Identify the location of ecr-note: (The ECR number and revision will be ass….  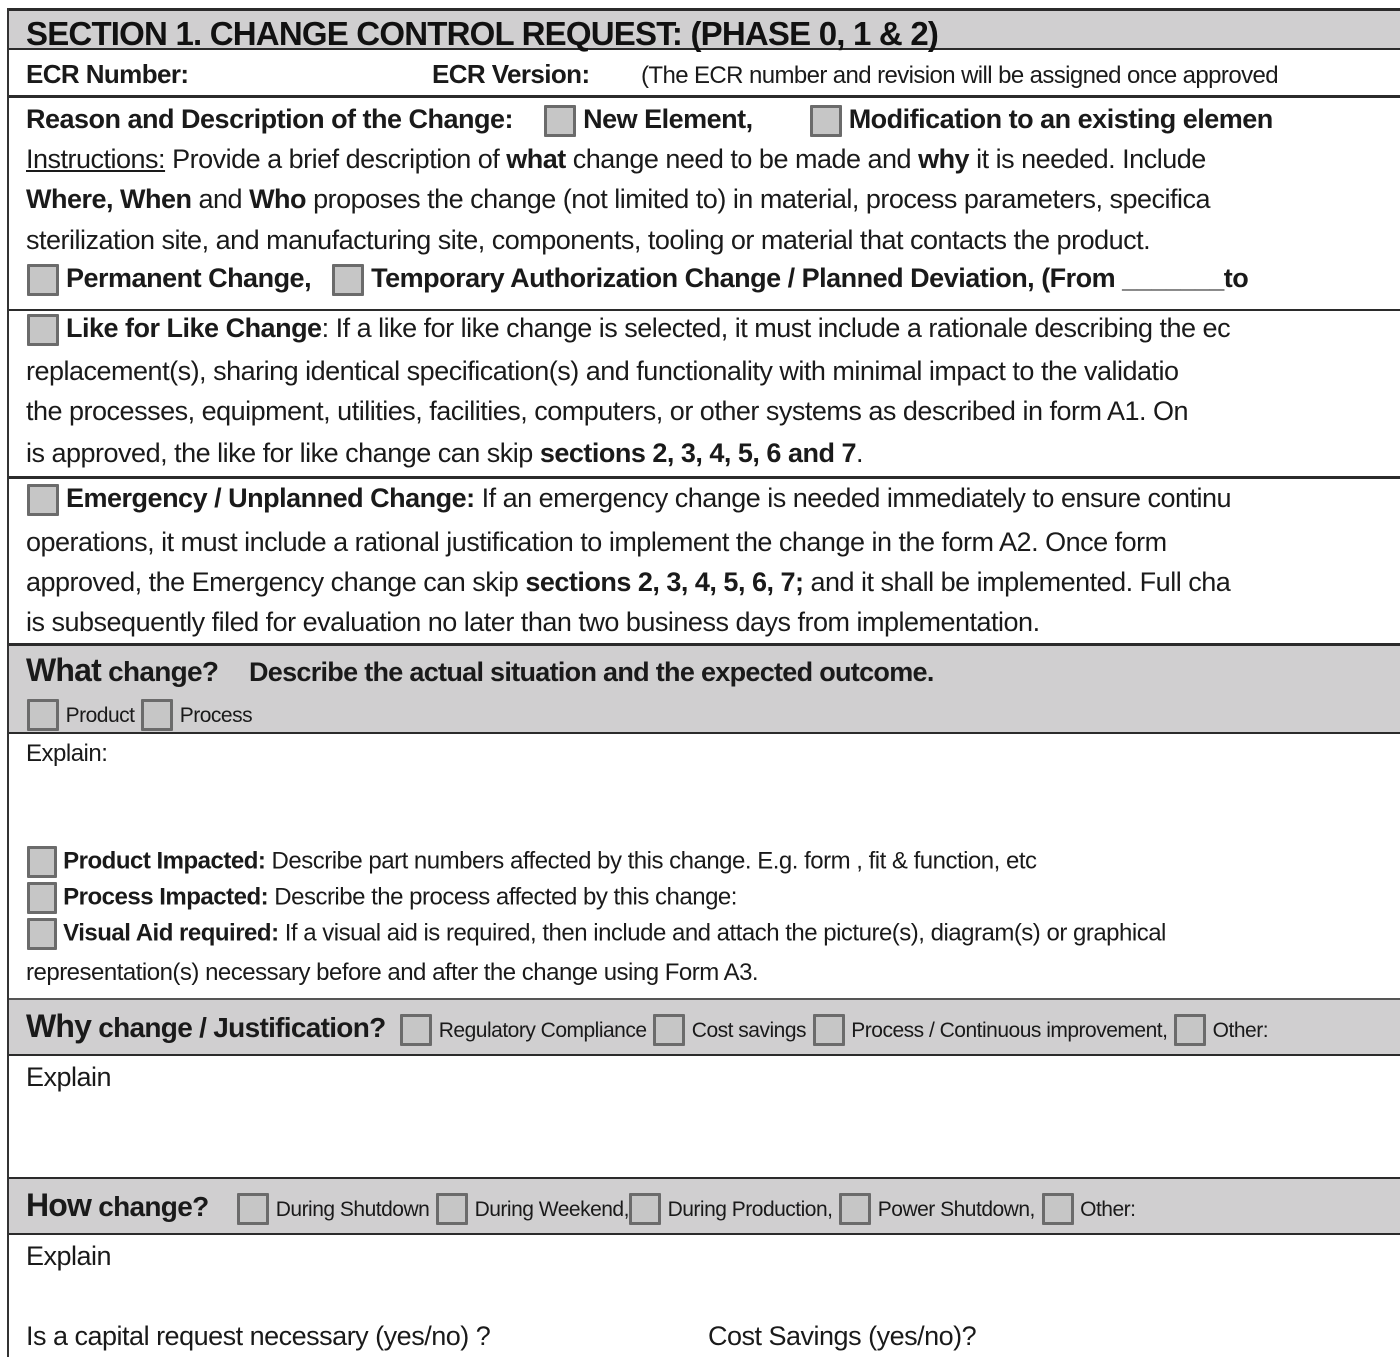
(960, 75).